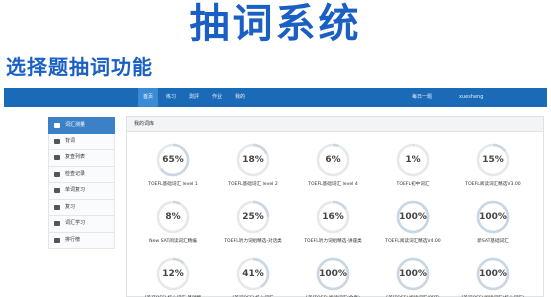 This screenshot has width=551, height=297. What do you see at coordinates (79, 67) in the screenshot?
I see `subtitle: 选择题抽词功能` at bounding box center [79, 67].